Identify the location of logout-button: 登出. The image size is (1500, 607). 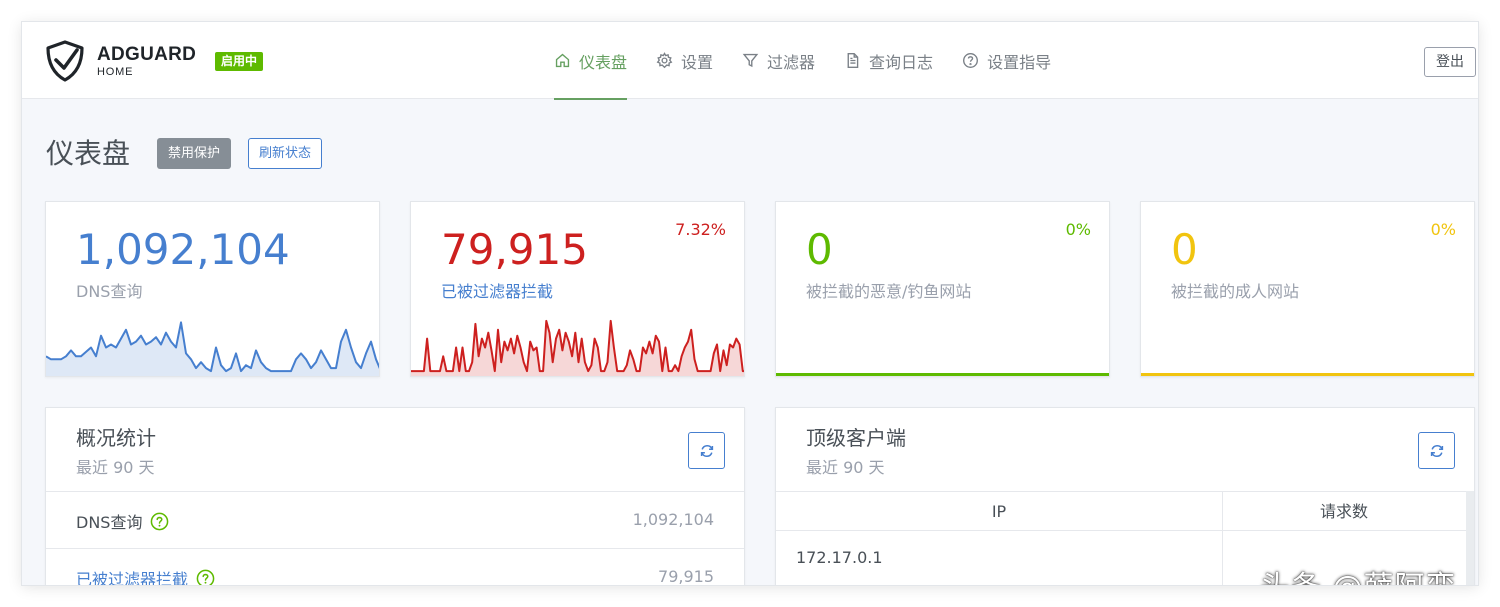
(1450, 62).